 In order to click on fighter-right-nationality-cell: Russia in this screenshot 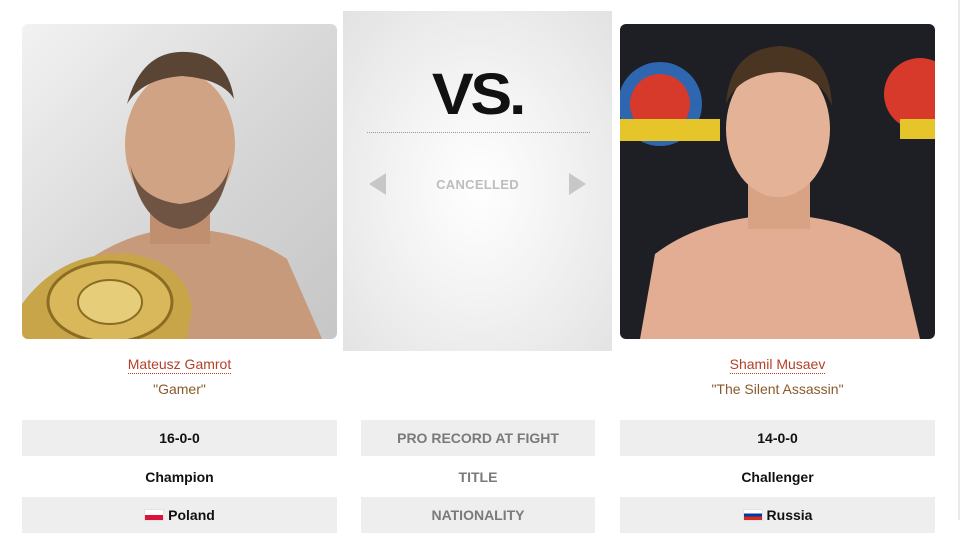, I will do `click(777, 515)`.